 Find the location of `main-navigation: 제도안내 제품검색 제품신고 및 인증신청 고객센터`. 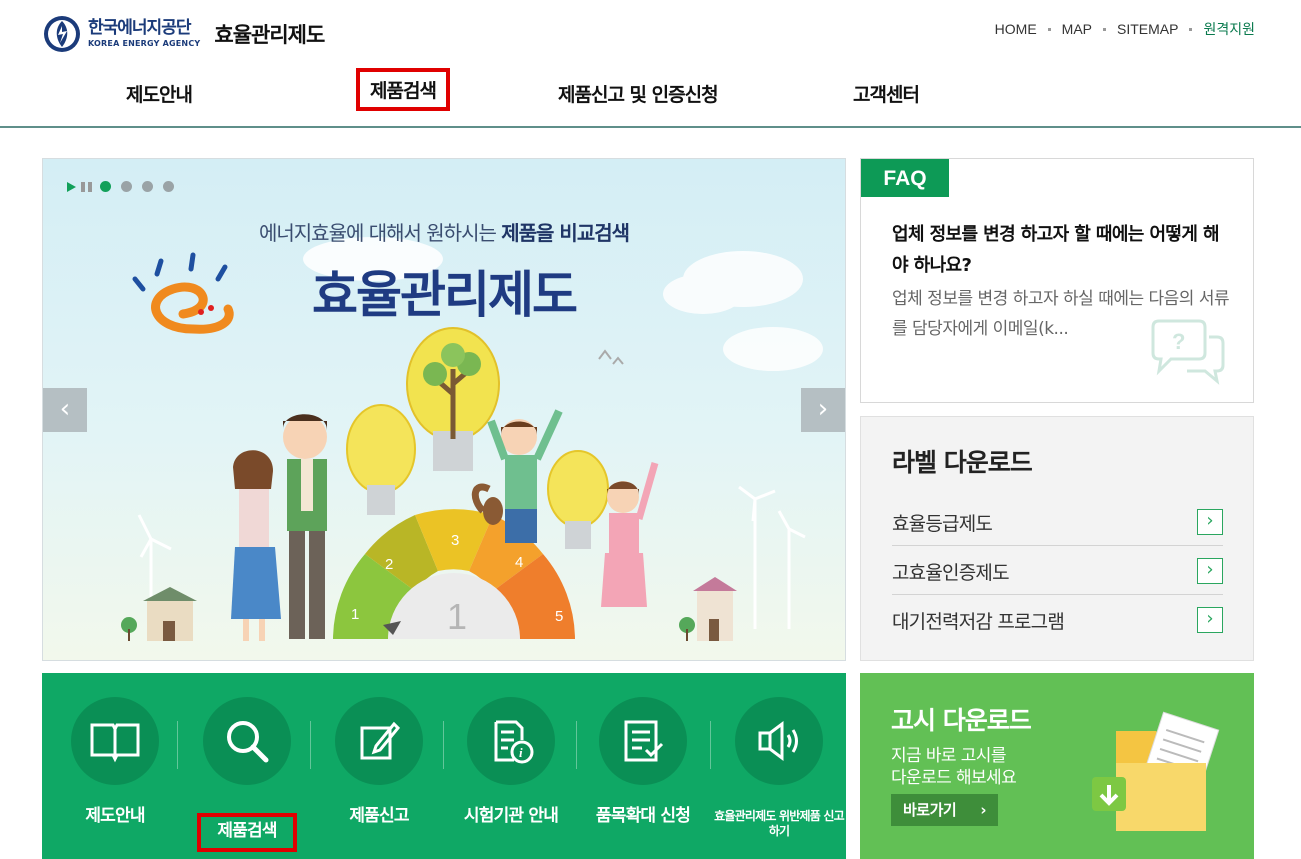

main-navigation: 제도안내 제품검색 제품신고 및 인증신청 고객센터 is located at coordinates (650, 96).